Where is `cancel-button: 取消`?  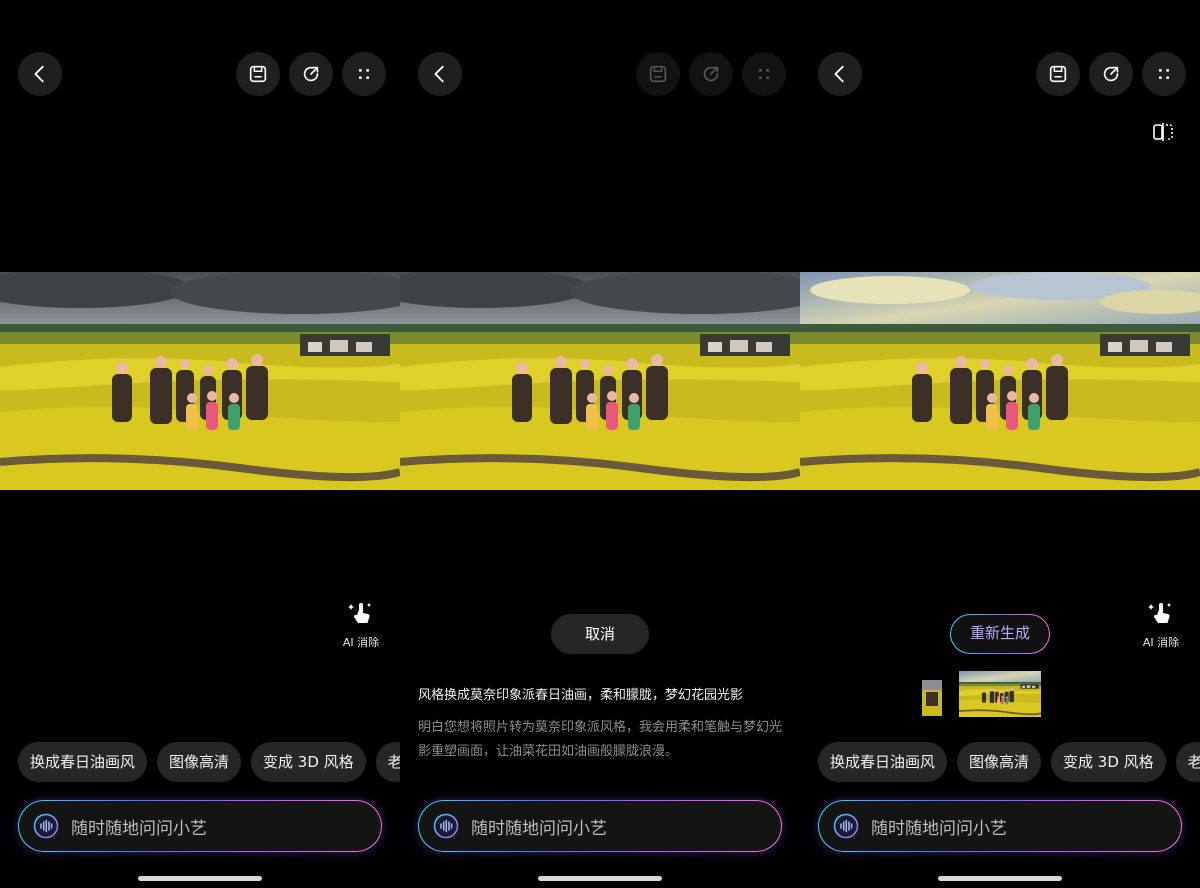 cancel-button: 取消 is located at coordinates (600, 634).